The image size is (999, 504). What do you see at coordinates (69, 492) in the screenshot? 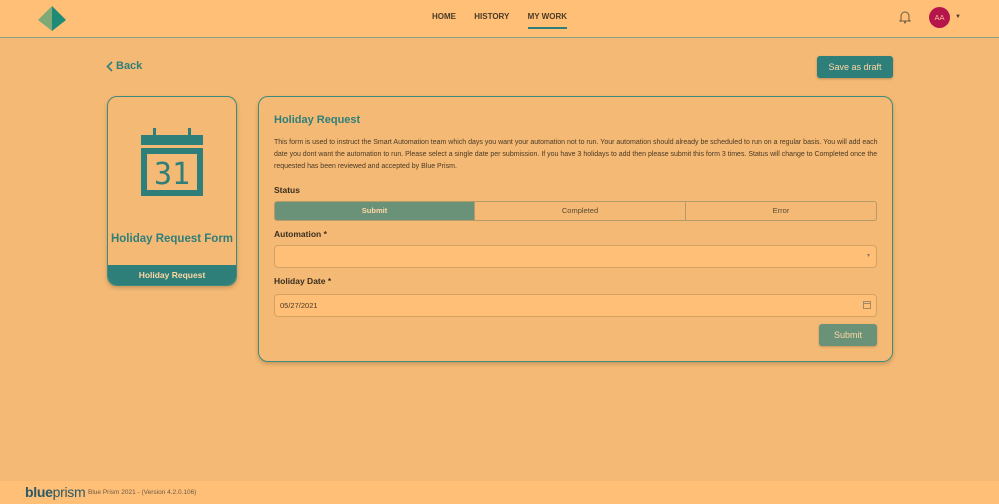
I see `brand-part-2: prism` at bounding box center [69, 492].